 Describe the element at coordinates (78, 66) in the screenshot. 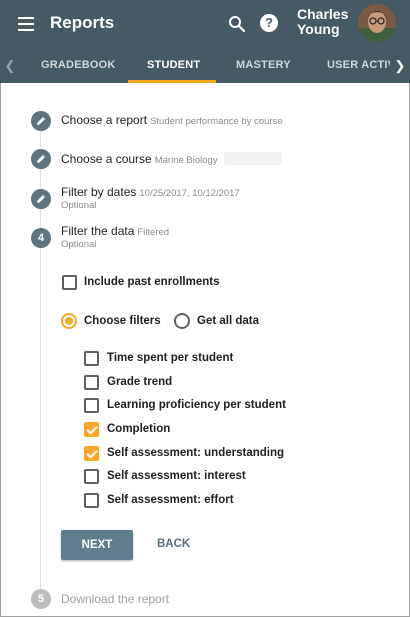

I see `tab-gradebook: GRADEBOOK` at that location.